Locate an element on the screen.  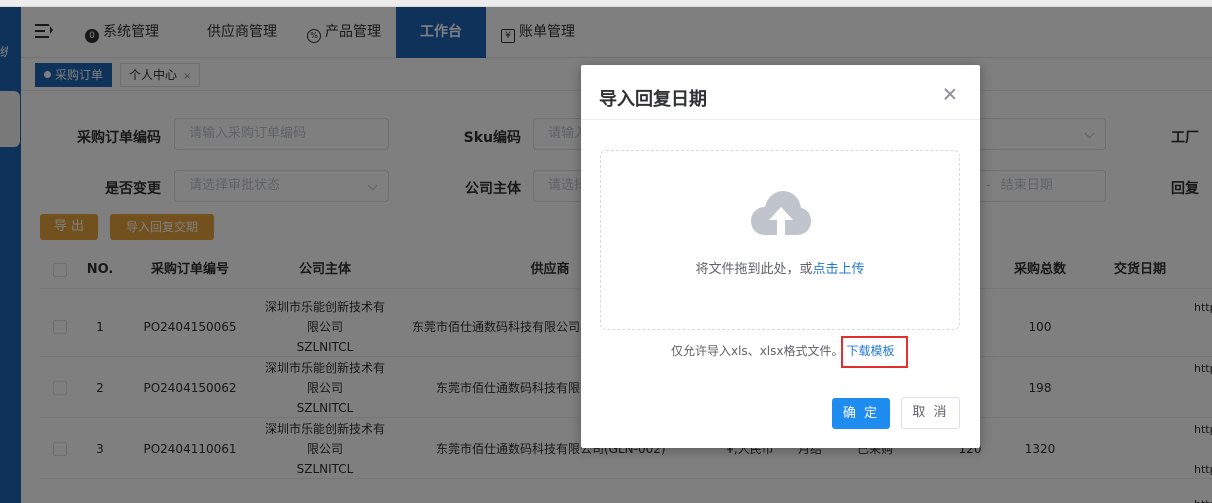
top-strip is located at coordinates (606, 3).